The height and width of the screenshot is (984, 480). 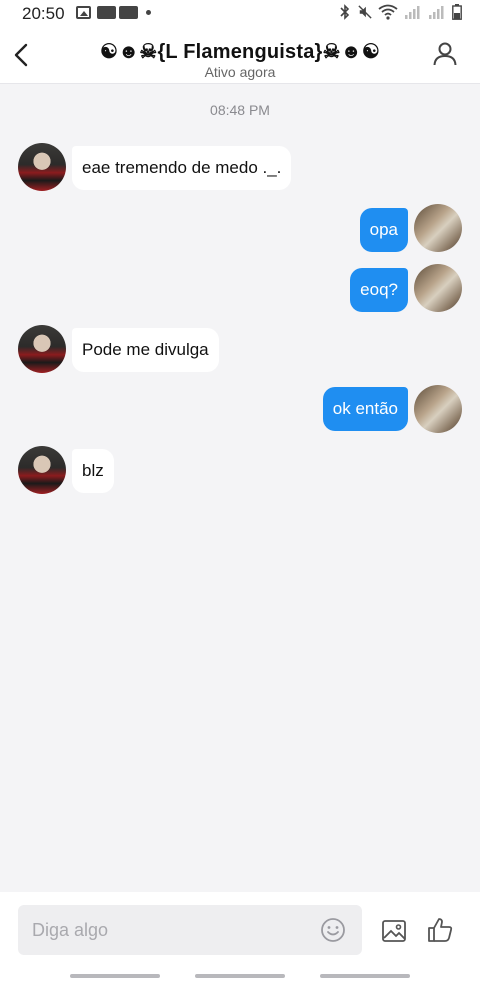 What do you see at coordinates (379, 290) in the screenshot?
I see `outgoing-message: eoq?` at bounding box center [379, 290].